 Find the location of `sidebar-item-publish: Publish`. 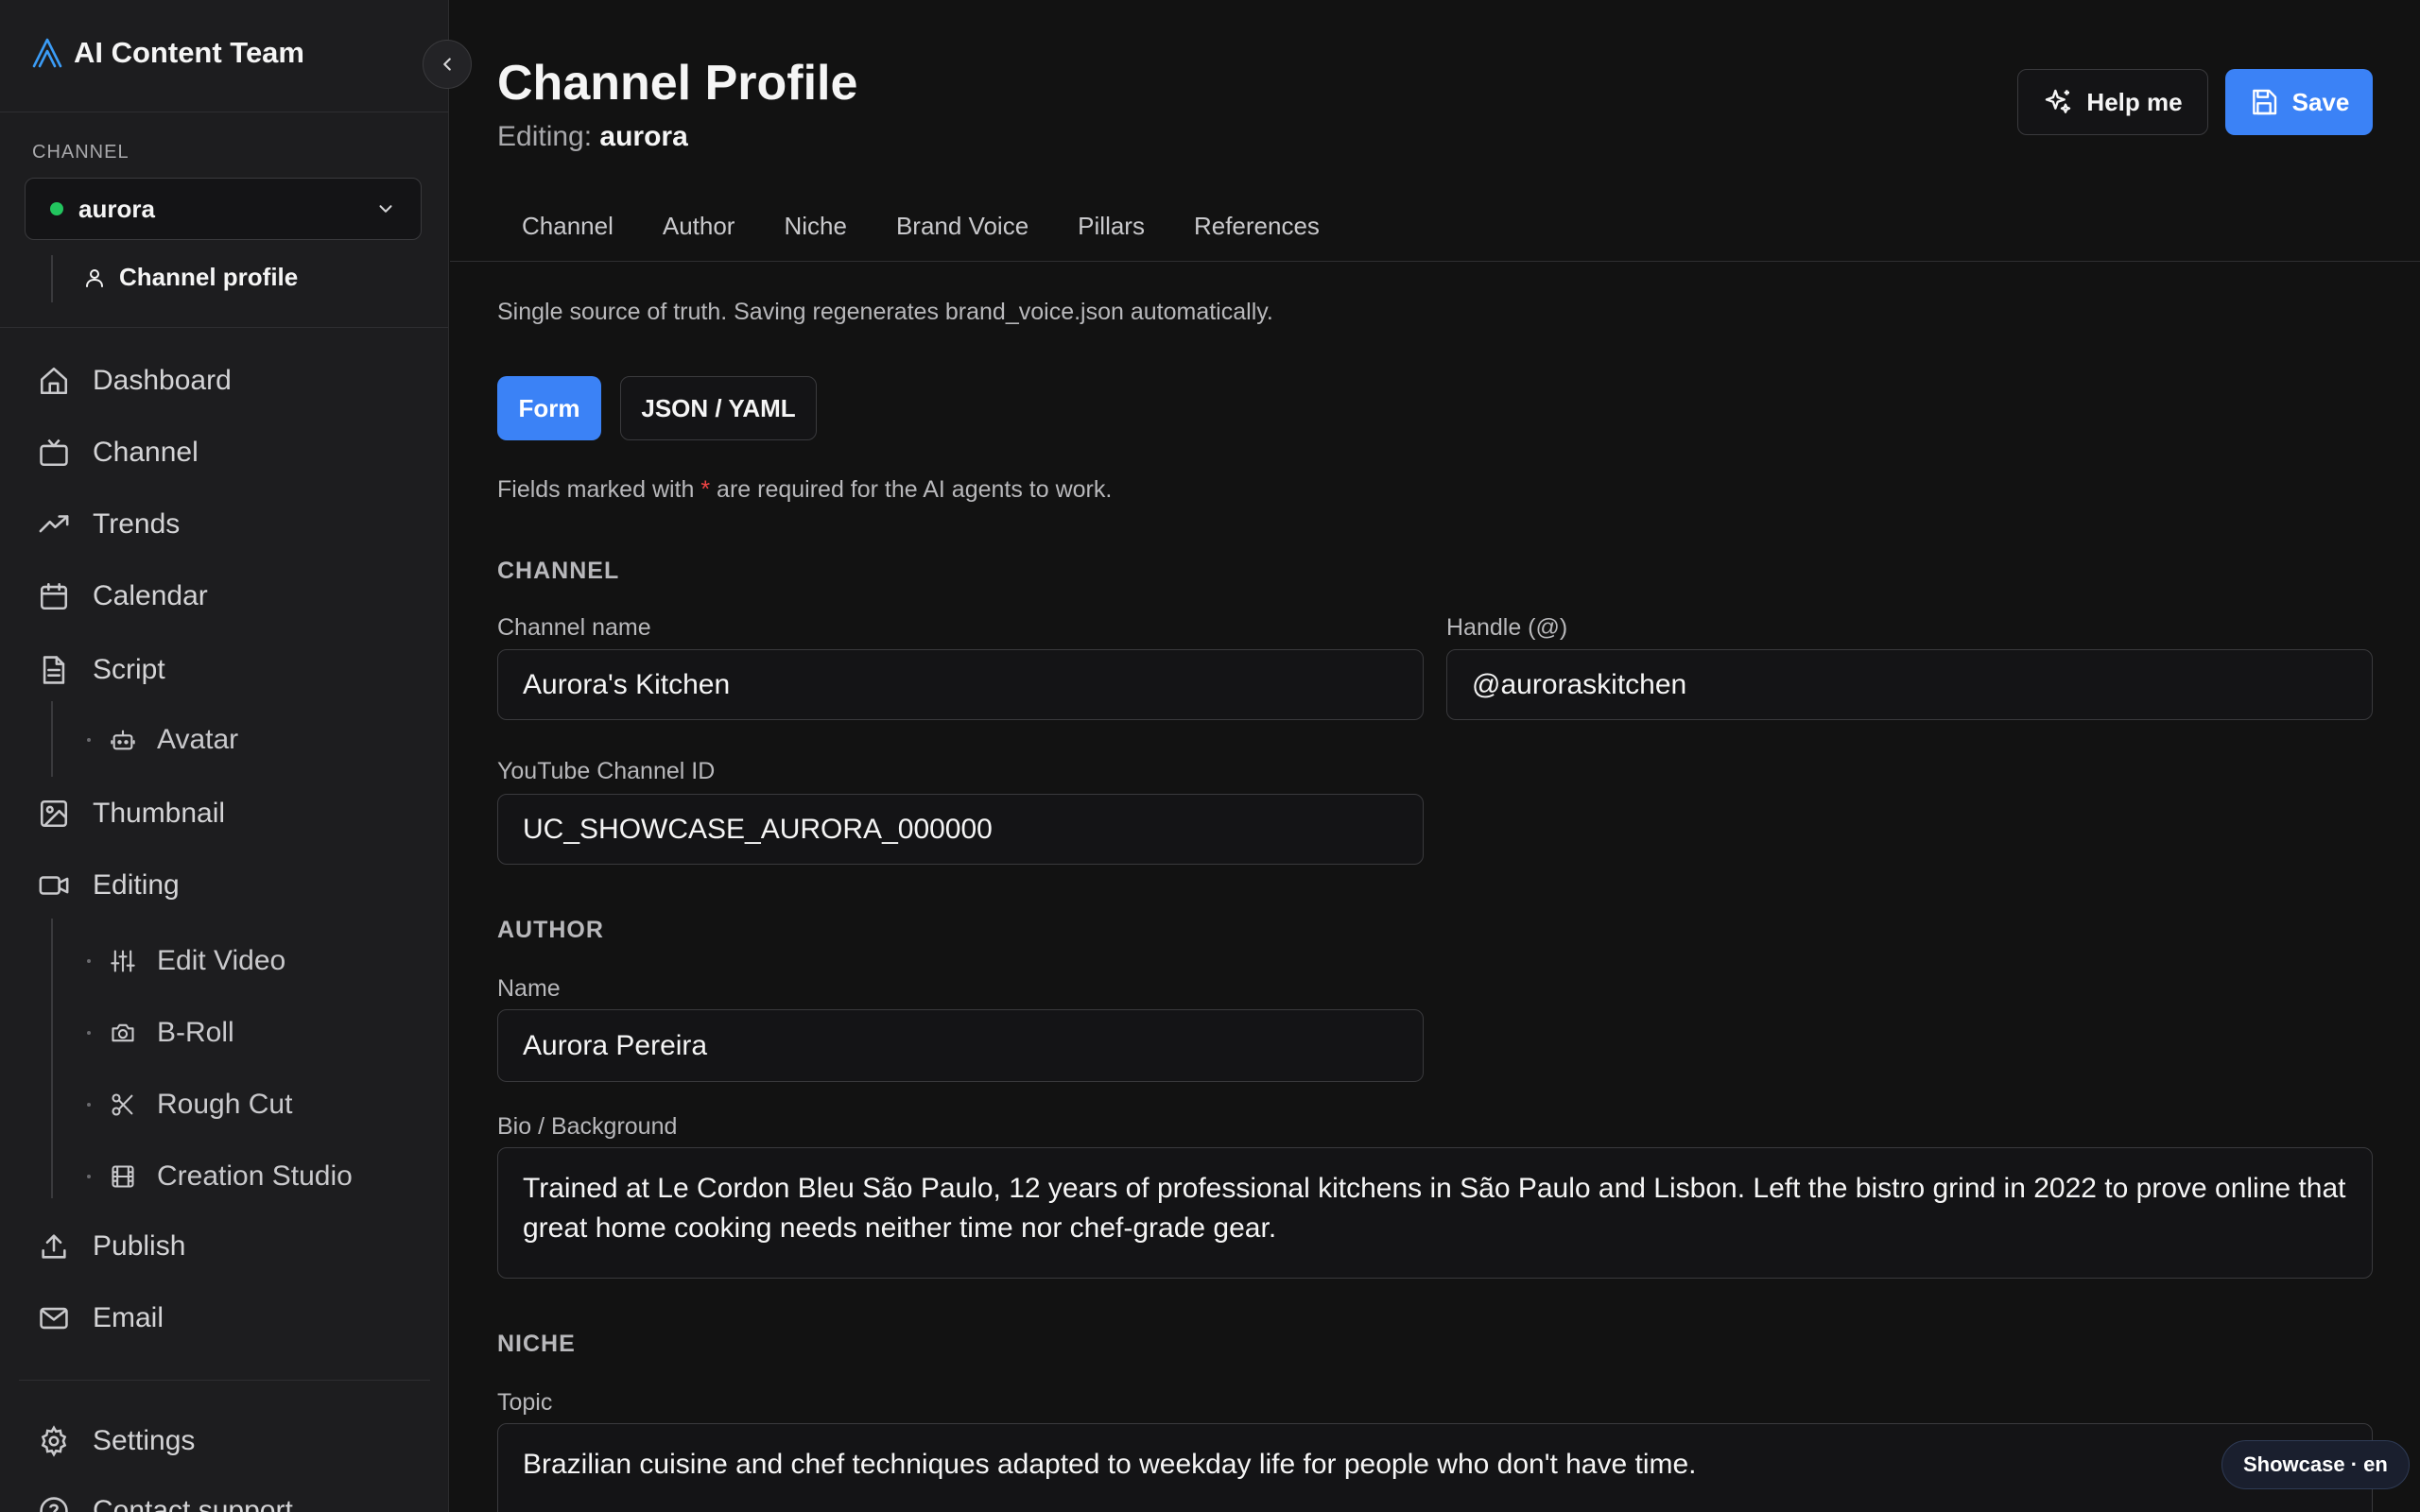

sidebar-item-publish: Publish is located at coordinates (111, 1246).